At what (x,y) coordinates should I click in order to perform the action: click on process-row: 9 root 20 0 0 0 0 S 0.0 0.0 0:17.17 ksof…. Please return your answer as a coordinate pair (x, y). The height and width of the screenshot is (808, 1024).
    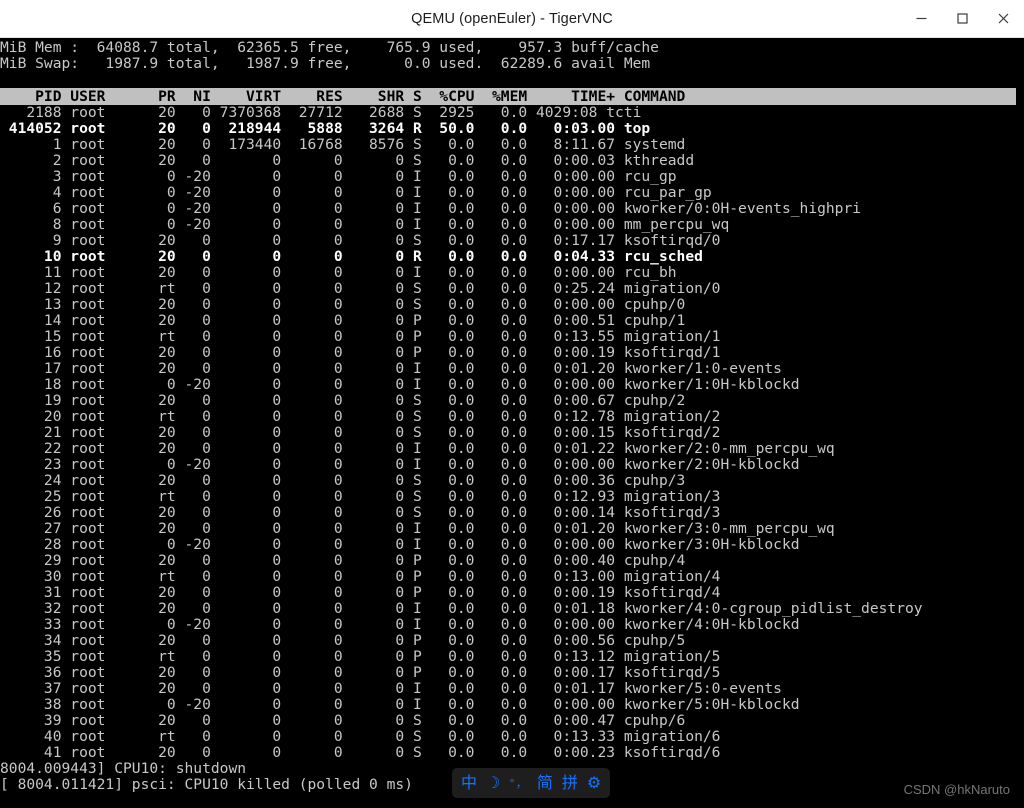
    Looking at the image, I should click on (360, 240).